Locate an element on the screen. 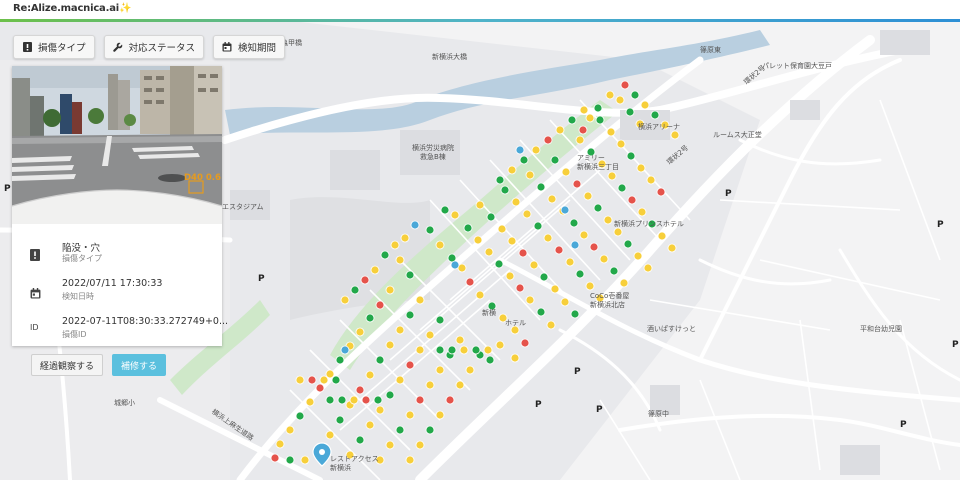  observe-button: 経過観察する is located at coordinates (67, 365).